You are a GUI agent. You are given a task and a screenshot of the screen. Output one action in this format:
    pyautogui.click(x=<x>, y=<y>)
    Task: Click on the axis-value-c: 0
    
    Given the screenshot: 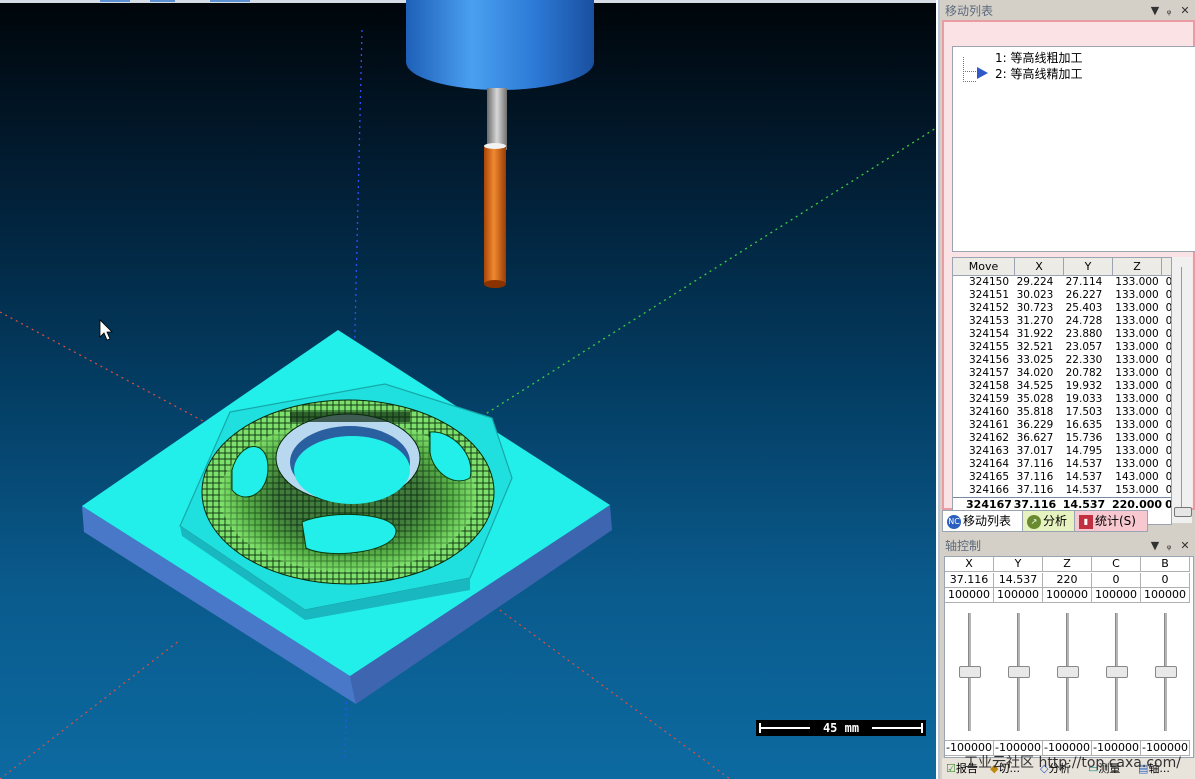 What is the action you would take?
    pyautogui.click(x=1116, y=580)
    